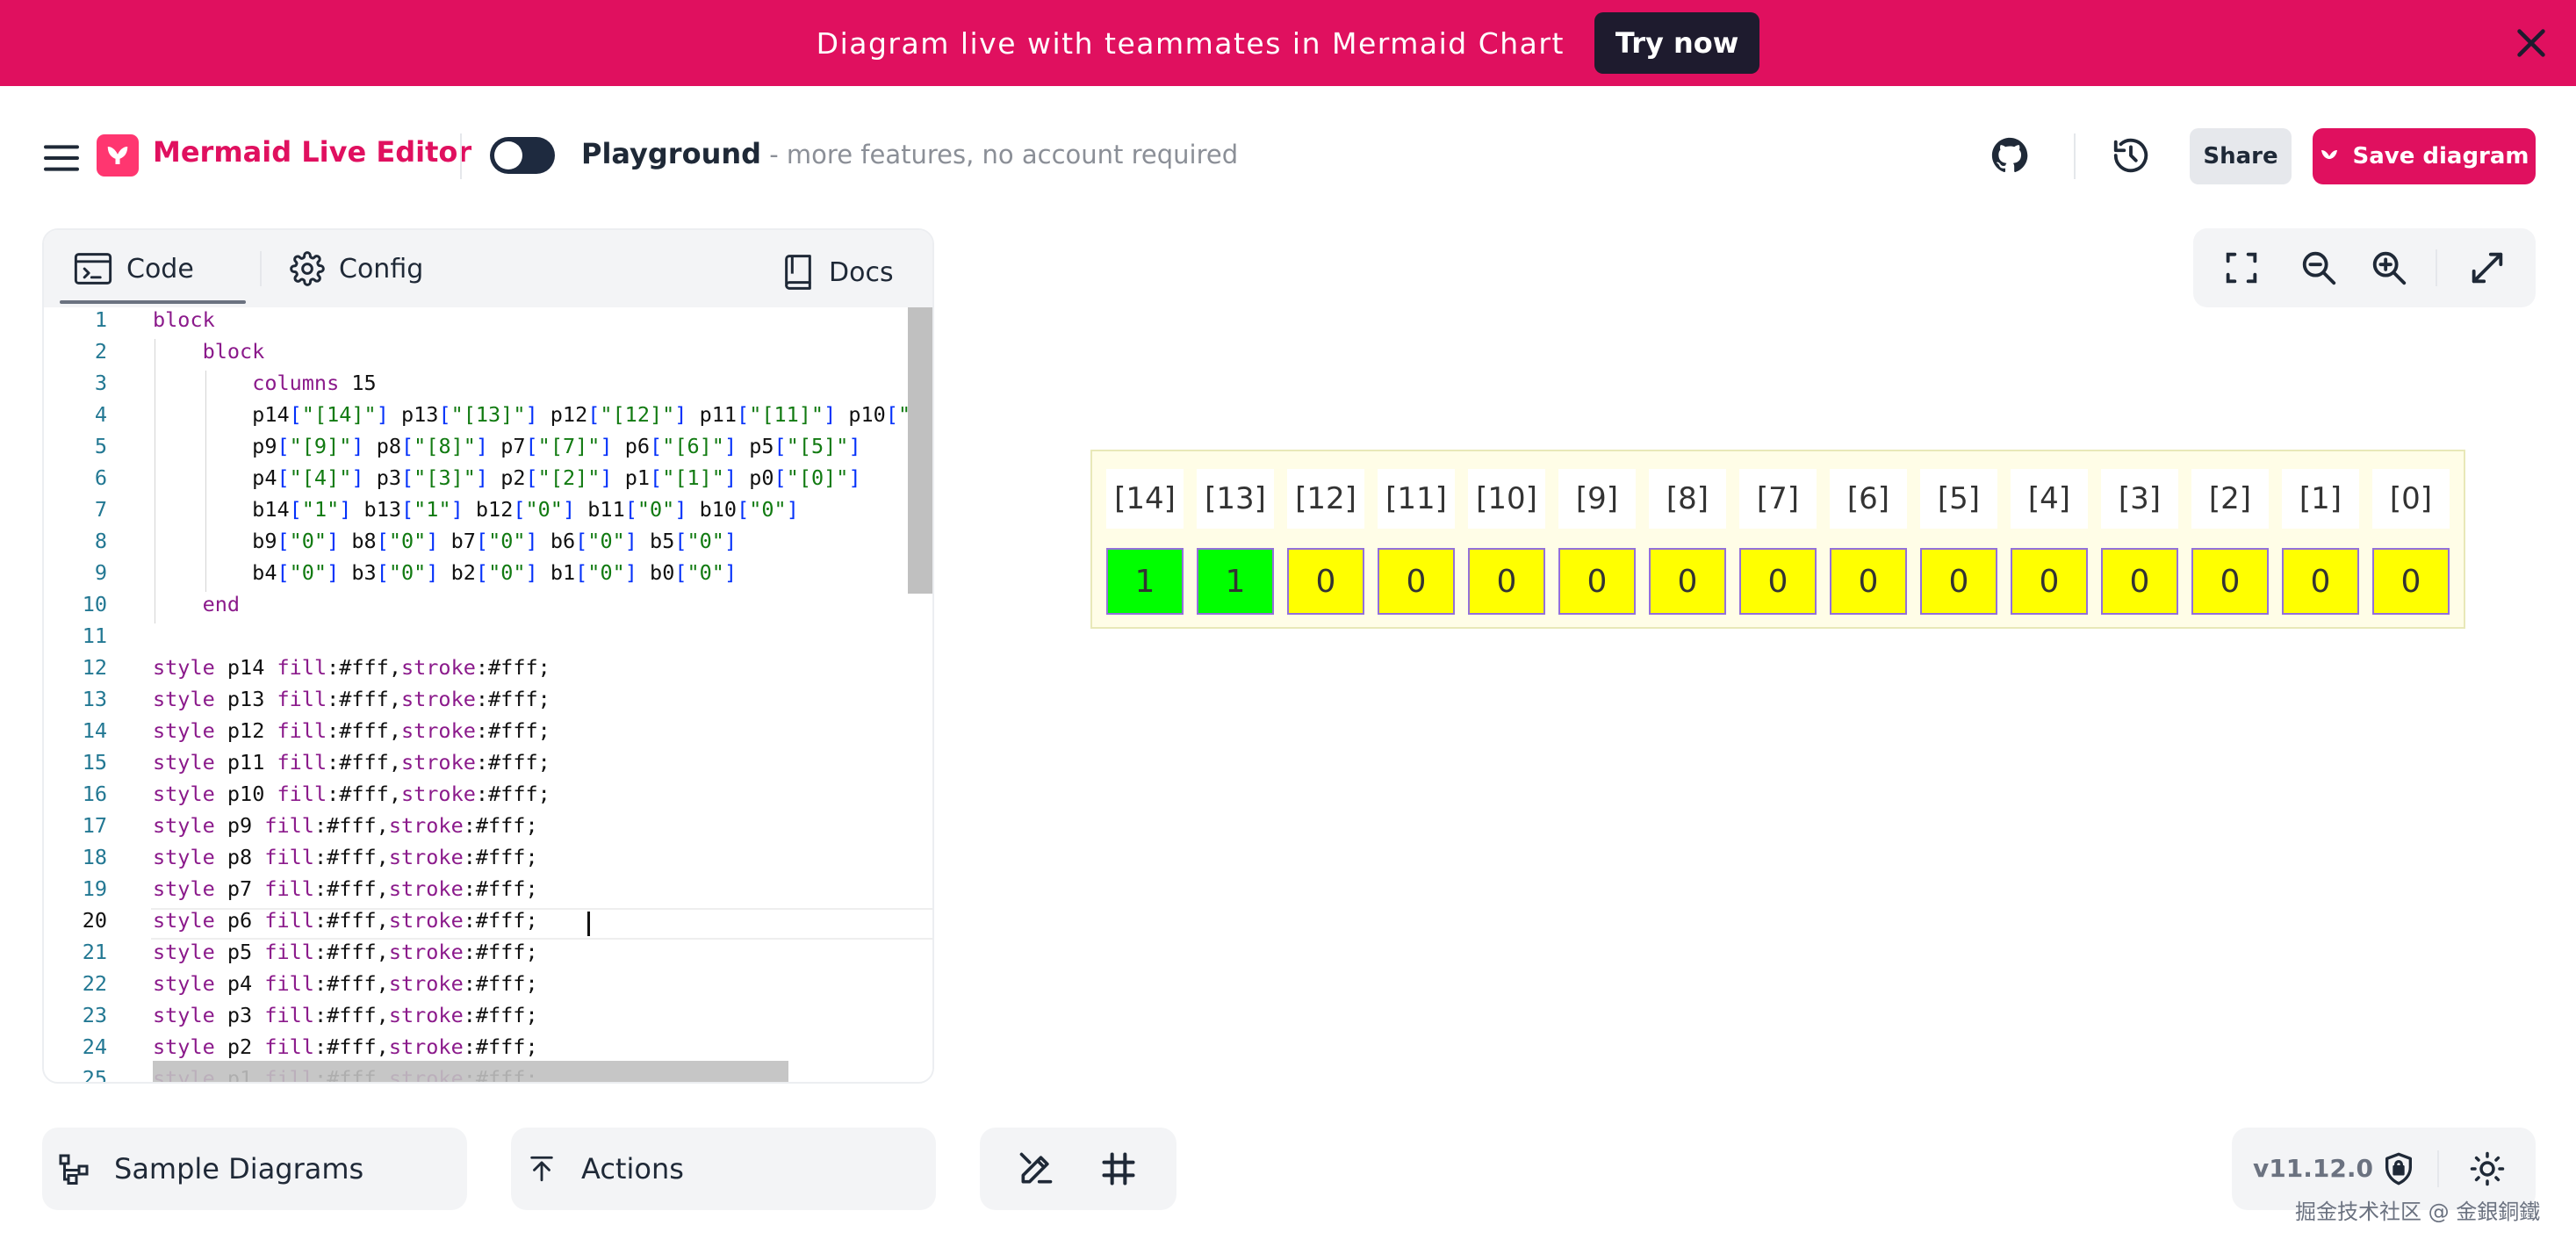  Describe the element at coordinates (1235, 581) in the screenshot. I see `bit-cell: 1` at that location.